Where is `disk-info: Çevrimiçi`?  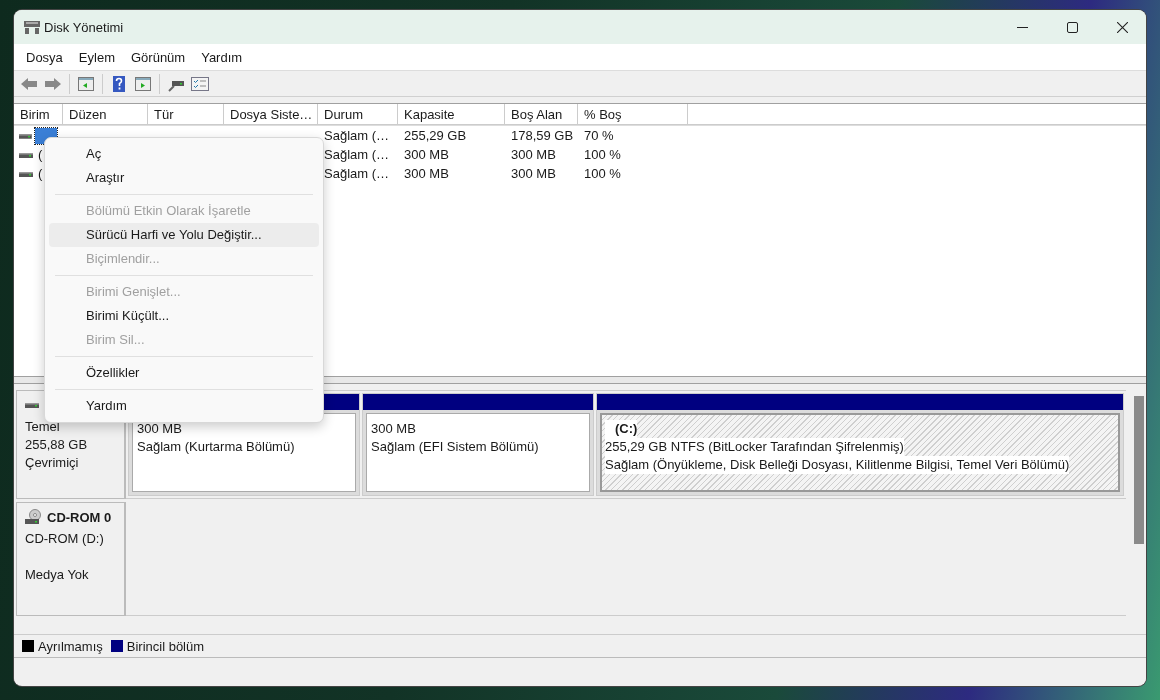
disk-info: Çevrimiçi is located at coordinates (52, 463).